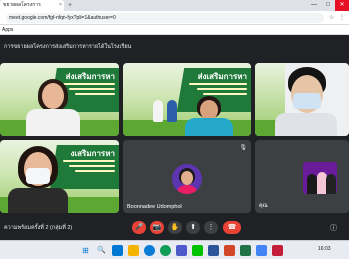 The height and width of the screenshot is (259, 349). Describe the element at coordinates (187, 179) in the screenshot. I see `avatar` at that location.